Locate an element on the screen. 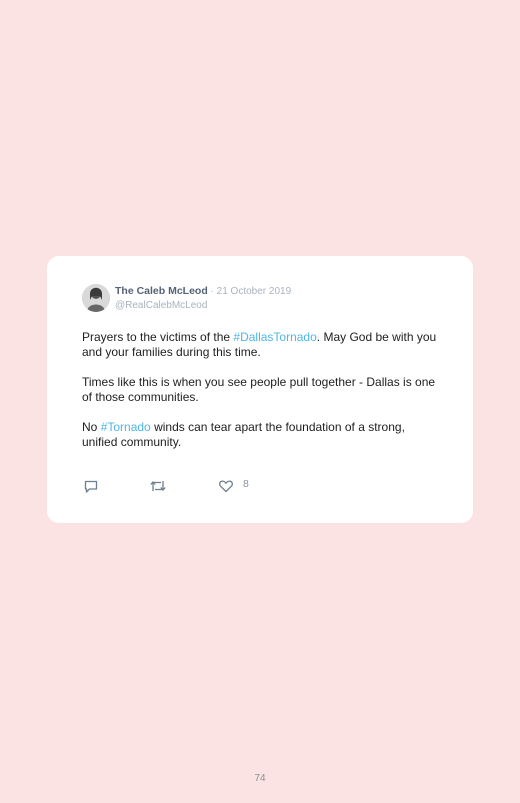 The width and height of the screenshot is (520, 803). reply-icon is located at coordinates (91, 486).